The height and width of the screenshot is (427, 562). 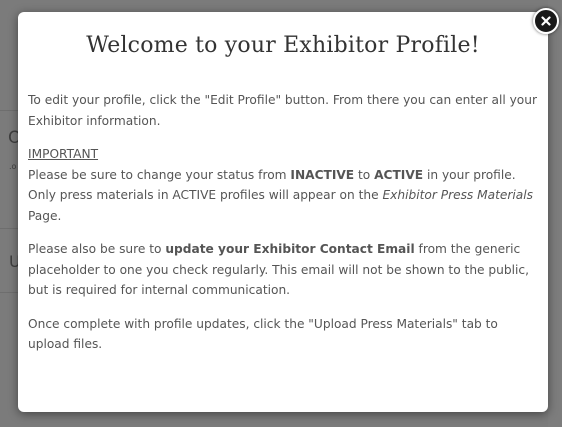 I want to click on press-materials-page-name: Exhibitor Press Materials, so click(x=458, y=195).